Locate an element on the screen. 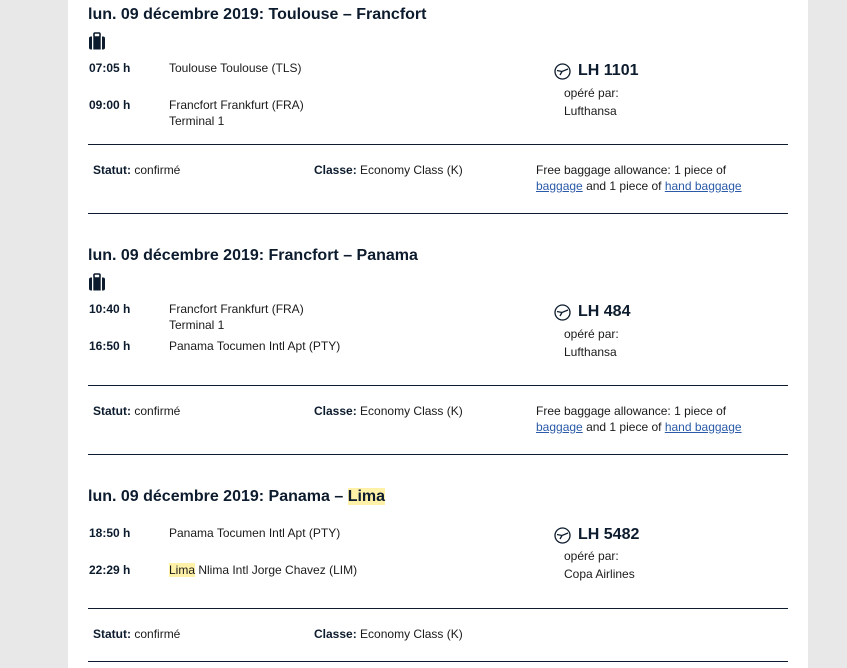  arrival-terminal: Terminal 1 is located at coordinates (197, 121).